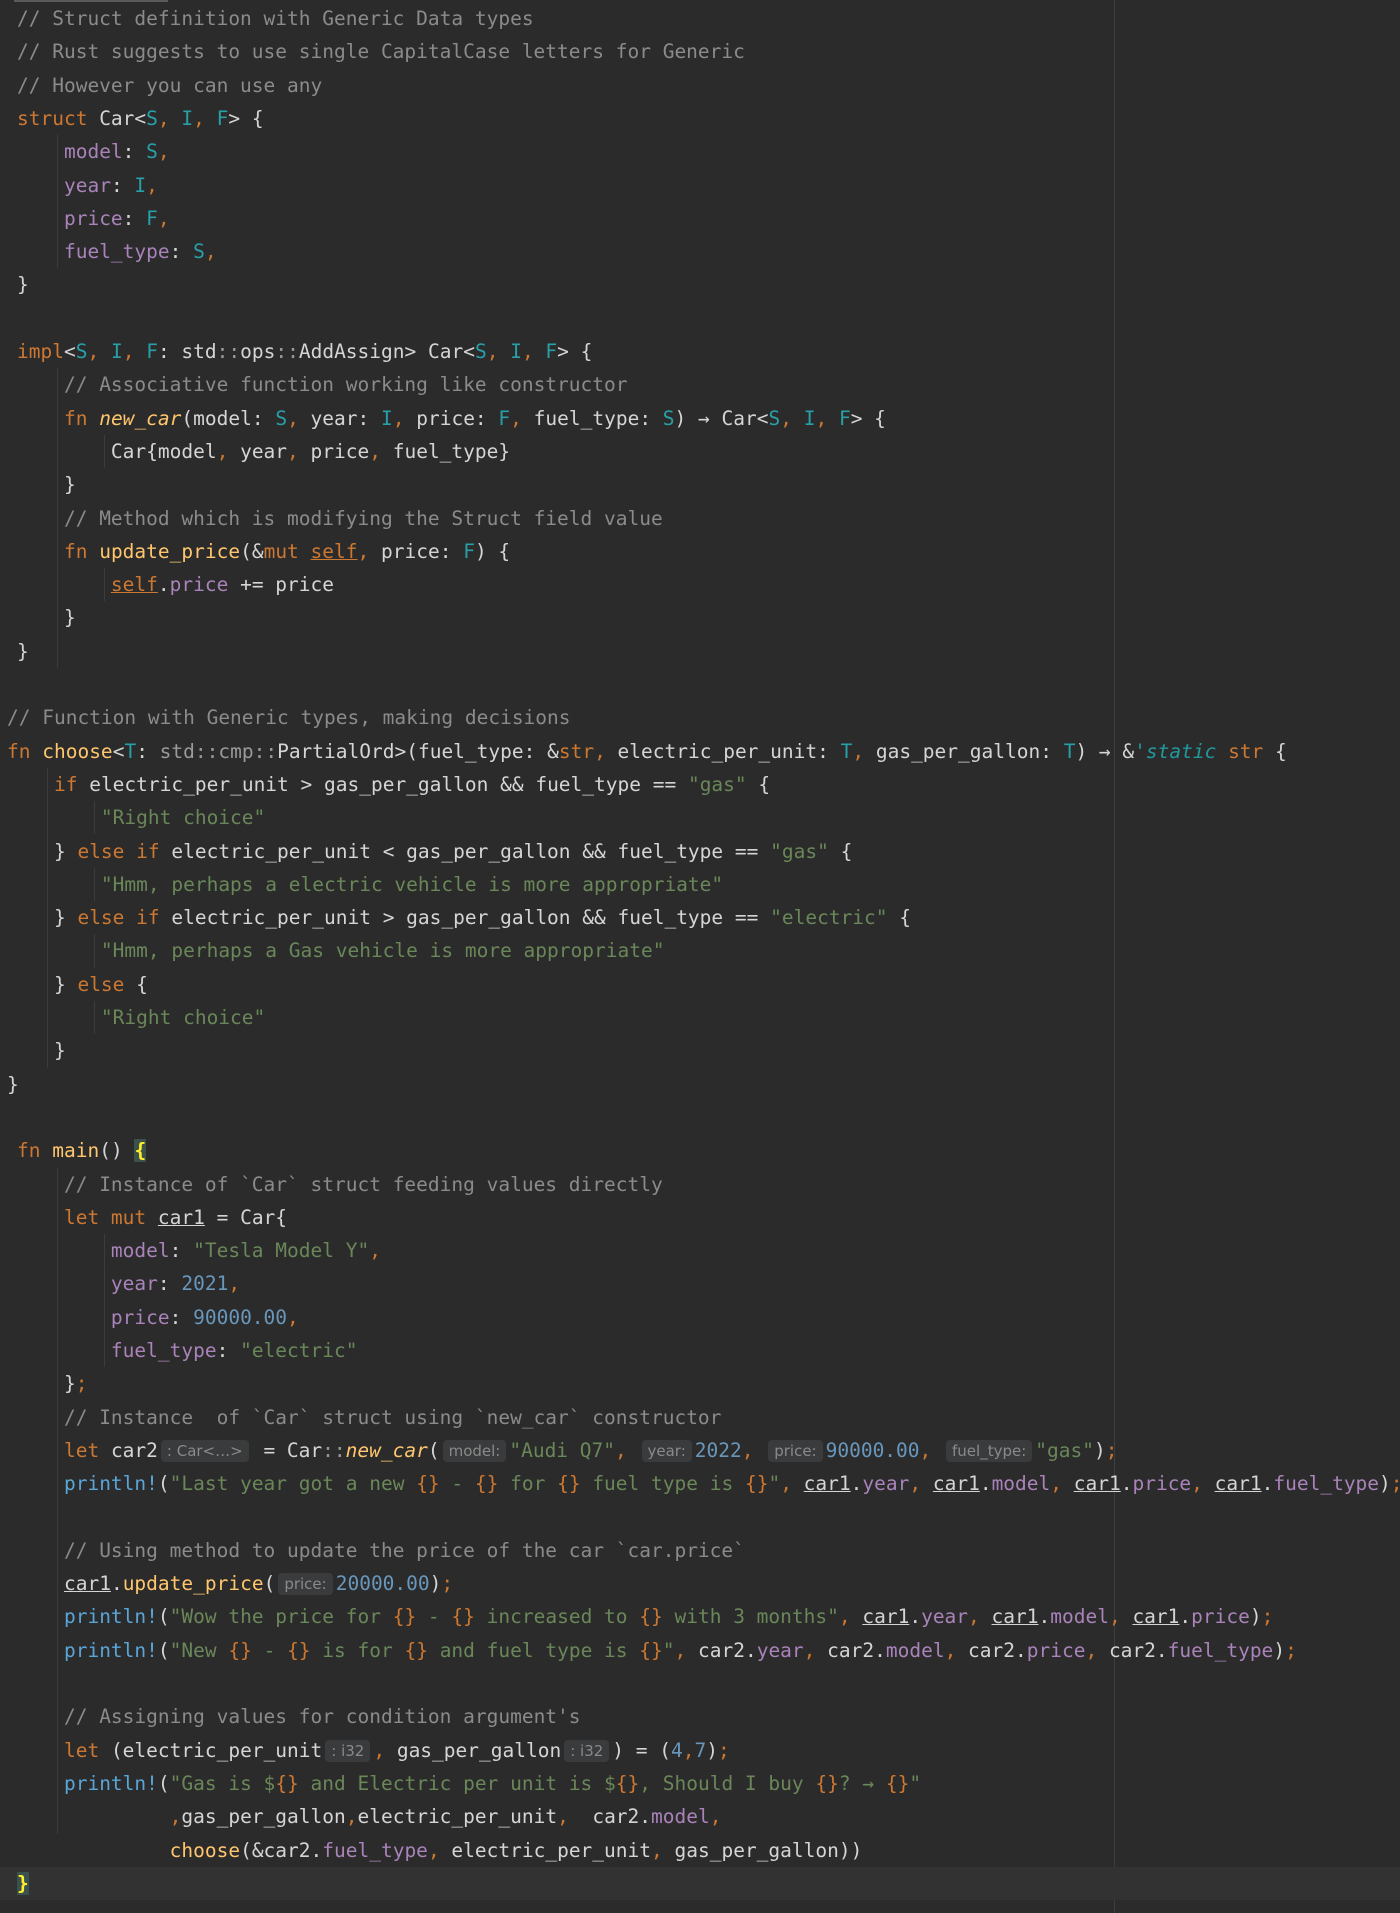 The width and height of the screenshot is (1400, 1913). I want to click on code-token: price, so click(1220, 1617).